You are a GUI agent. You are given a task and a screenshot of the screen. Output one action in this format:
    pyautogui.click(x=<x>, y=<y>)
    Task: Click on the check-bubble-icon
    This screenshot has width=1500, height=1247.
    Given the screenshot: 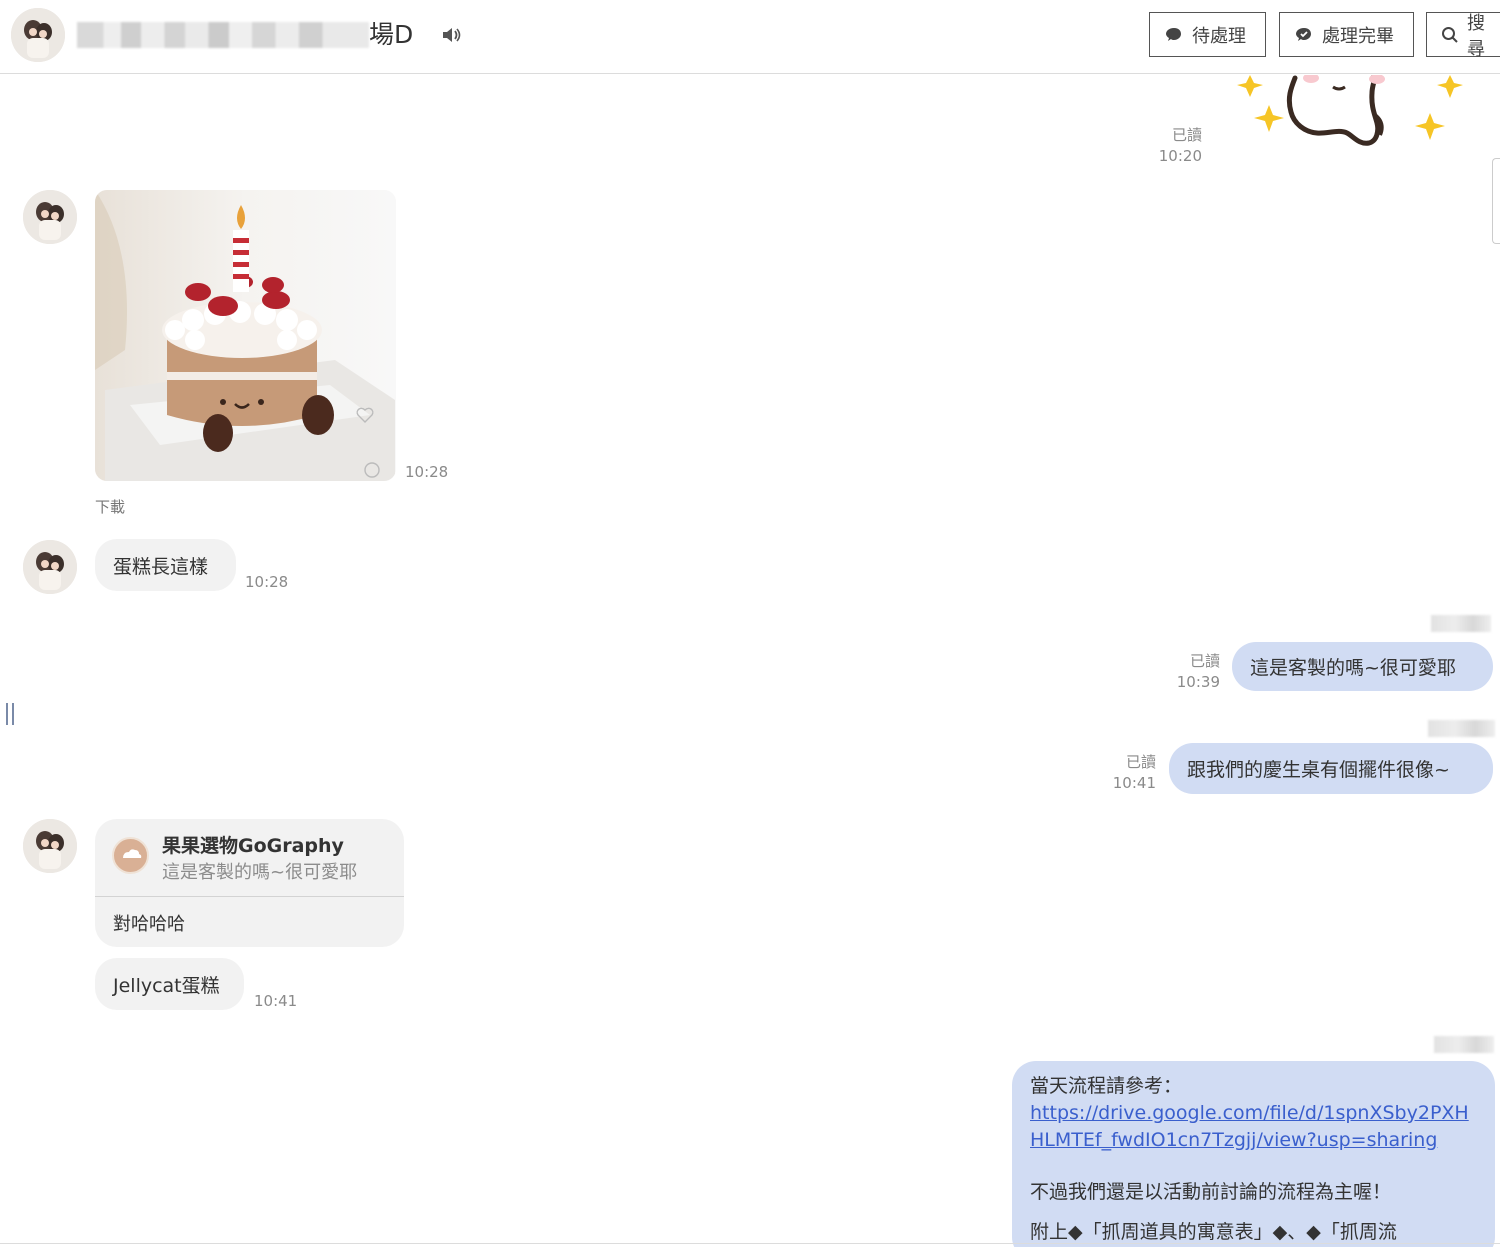 What is the action you would take?
    pyautogui.click(x=1303, y=34)
    